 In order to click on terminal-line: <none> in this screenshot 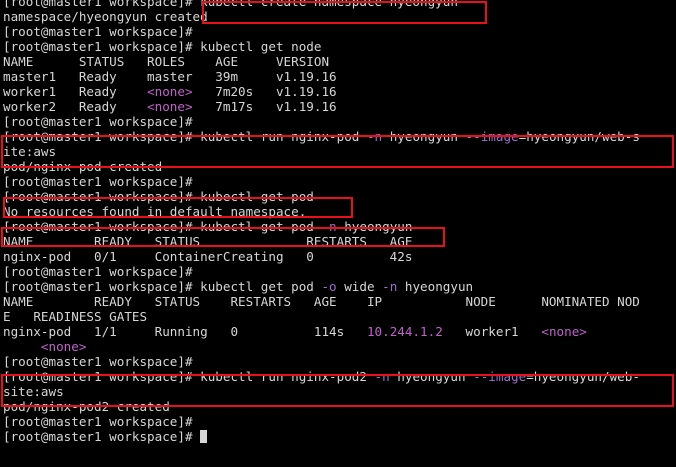, I will do `click(45, 346)`.